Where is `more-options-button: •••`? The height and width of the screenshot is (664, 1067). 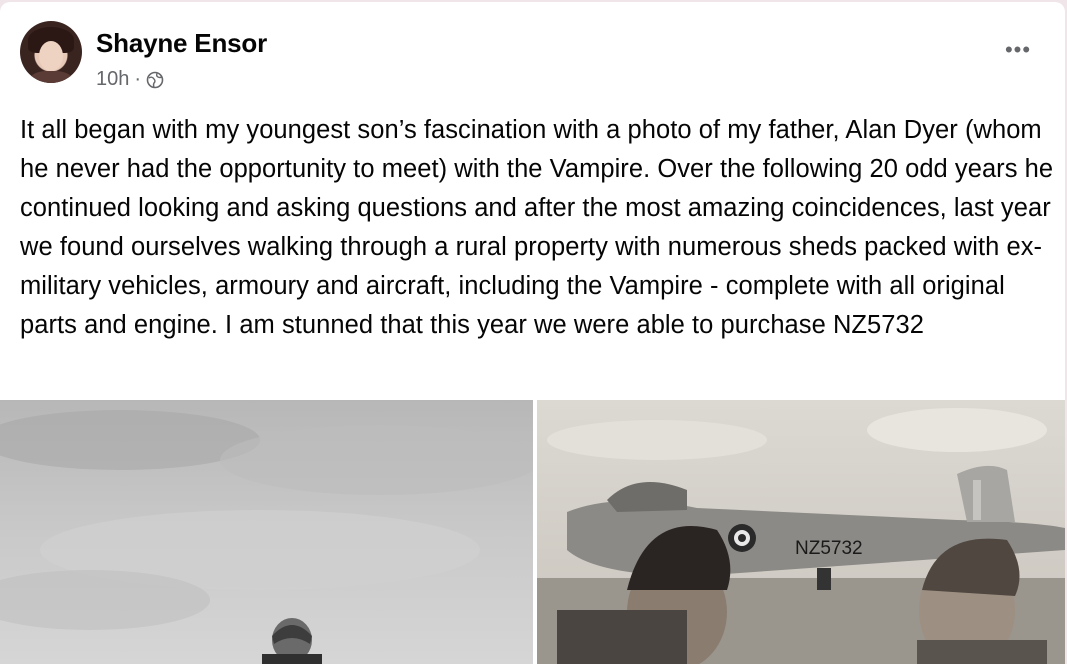 more-options-button: ••• is located at coordinates (1018, 50).